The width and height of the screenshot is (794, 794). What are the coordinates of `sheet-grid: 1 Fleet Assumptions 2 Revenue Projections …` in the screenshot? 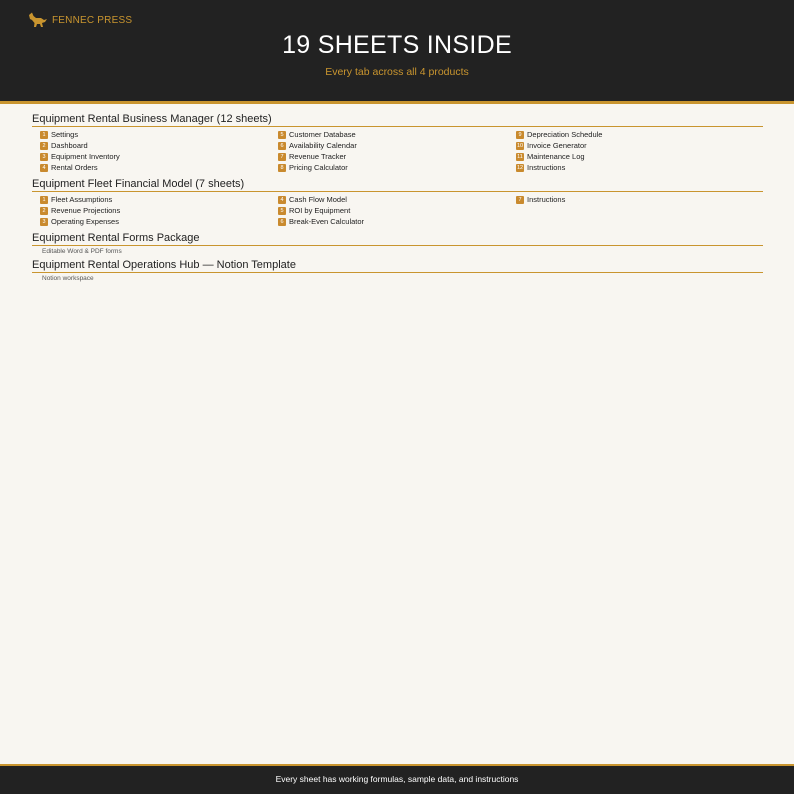 It's located at (397, 210).